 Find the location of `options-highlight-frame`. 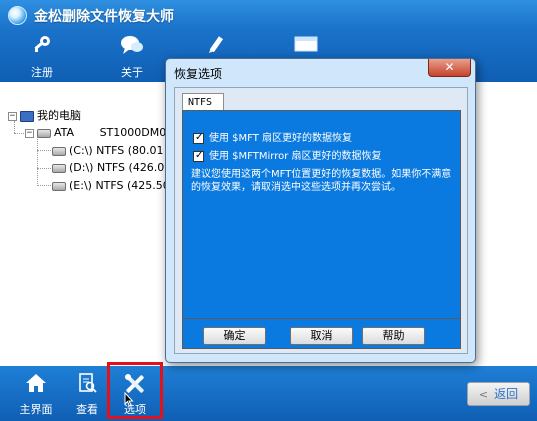

options-highlight-frame is located at coordinates (135, 390).